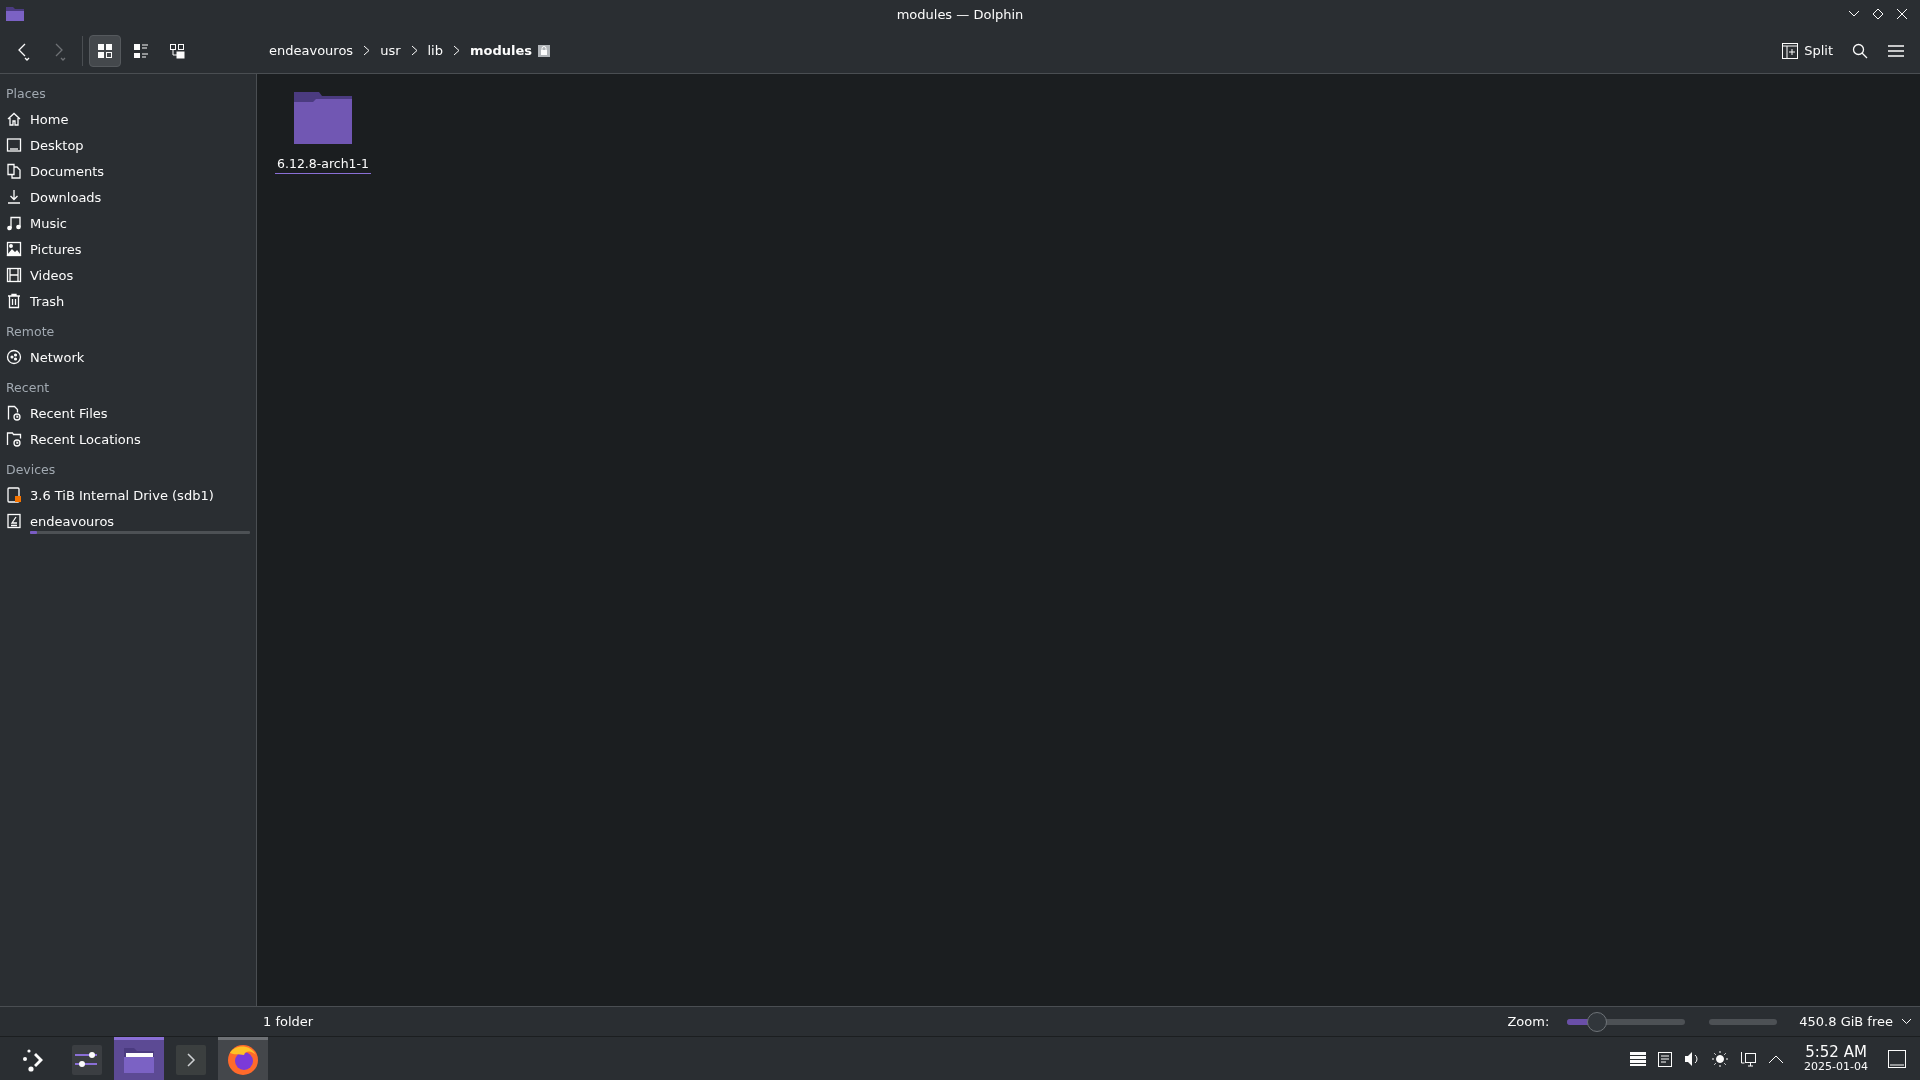 The height and width of the screenshot is (1080, 1920). I want to click on home-icon, so click(14, 119).